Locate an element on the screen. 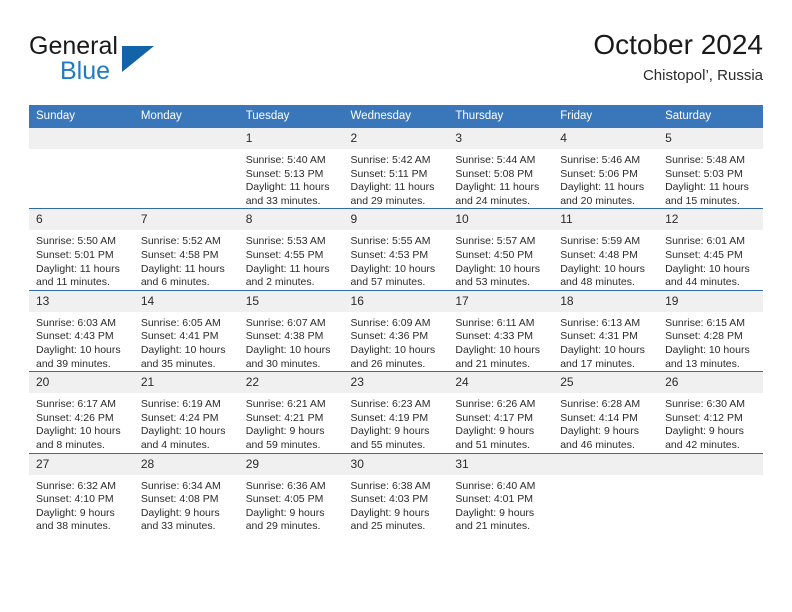 The height and width of the screenshot is (612, 792). day-number: 11 is located at coordinates (606, 220).